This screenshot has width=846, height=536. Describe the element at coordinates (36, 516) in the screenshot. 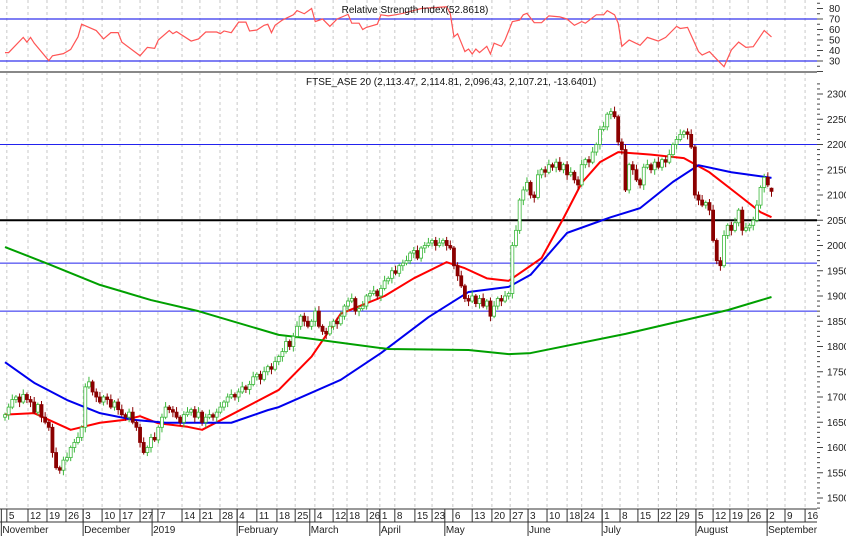

I see `date-tick-label: 12` at that location.